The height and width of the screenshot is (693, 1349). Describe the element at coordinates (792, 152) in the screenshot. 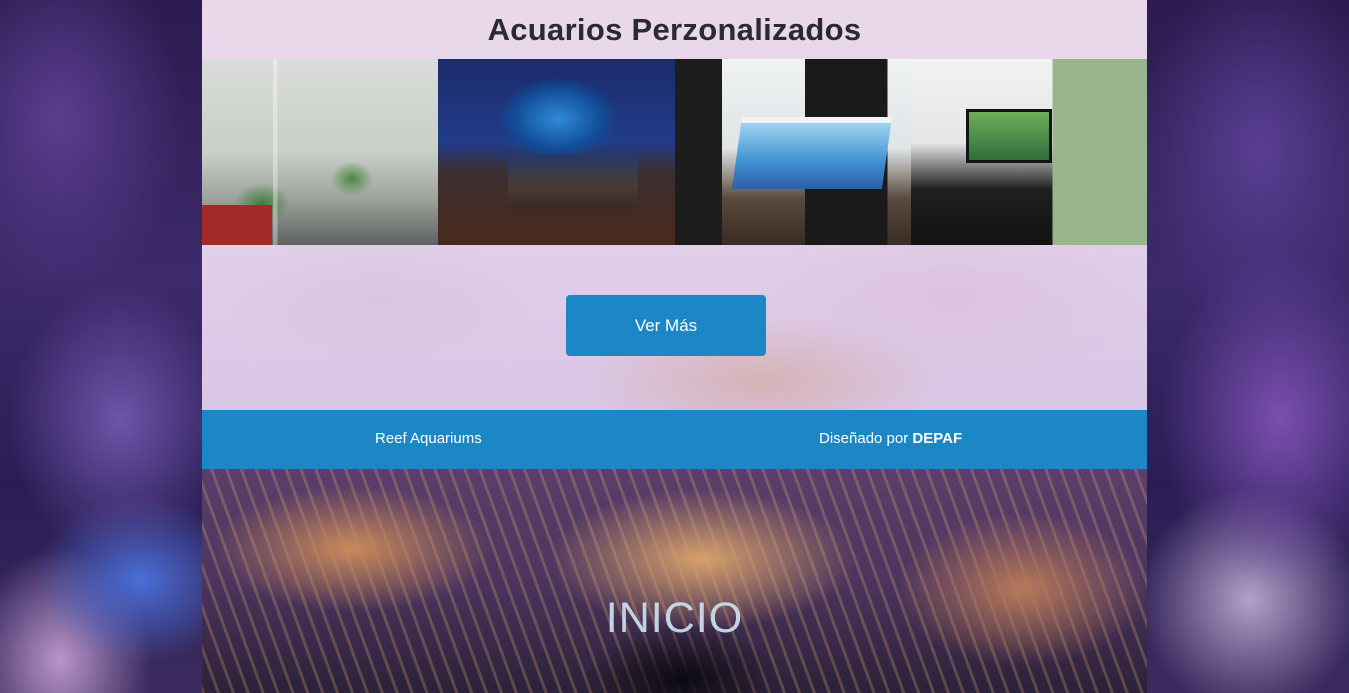

I see `kitchen-island-aquarium-photo` at that location.